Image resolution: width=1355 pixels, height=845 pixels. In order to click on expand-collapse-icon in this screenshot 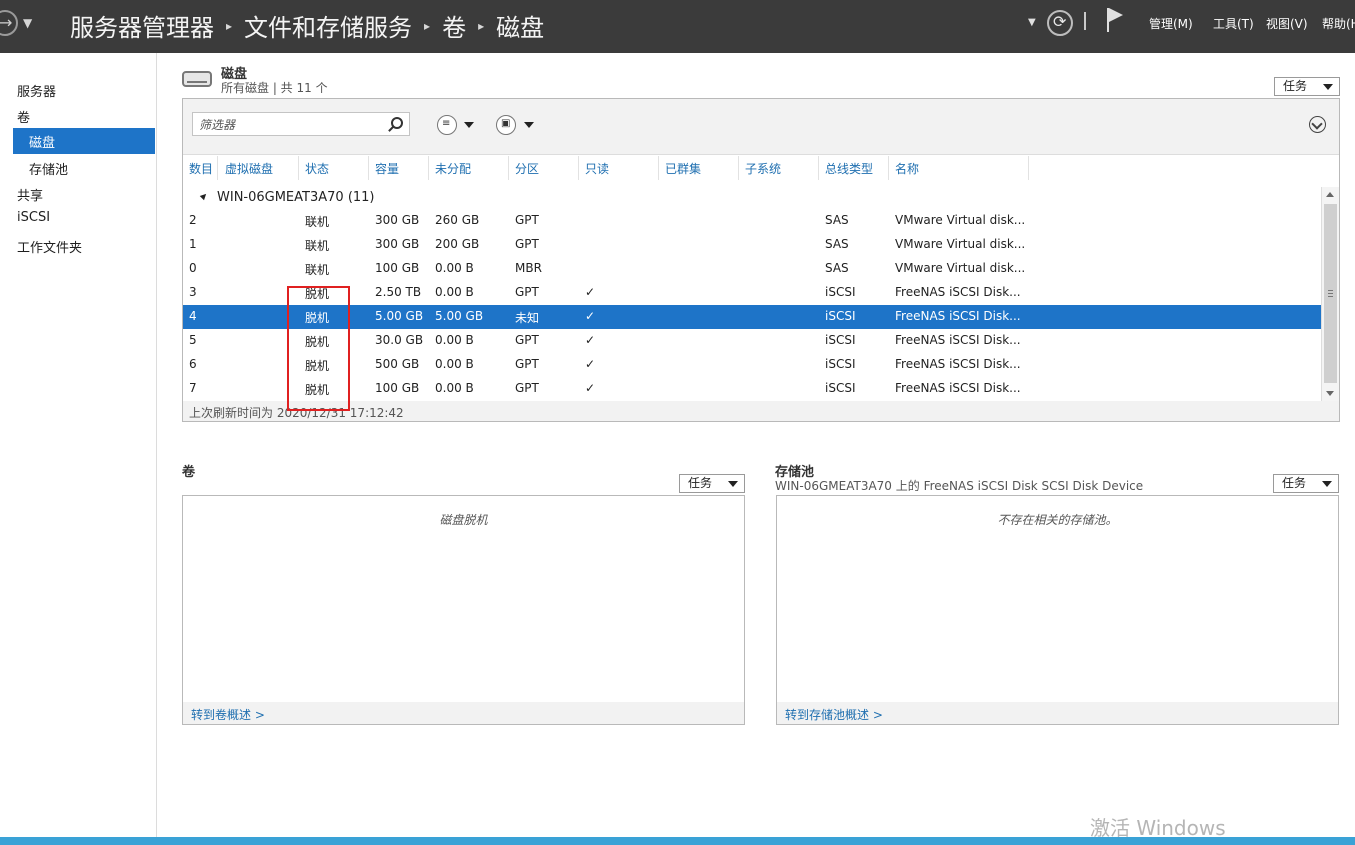, I will do `click(1317, 124)`.